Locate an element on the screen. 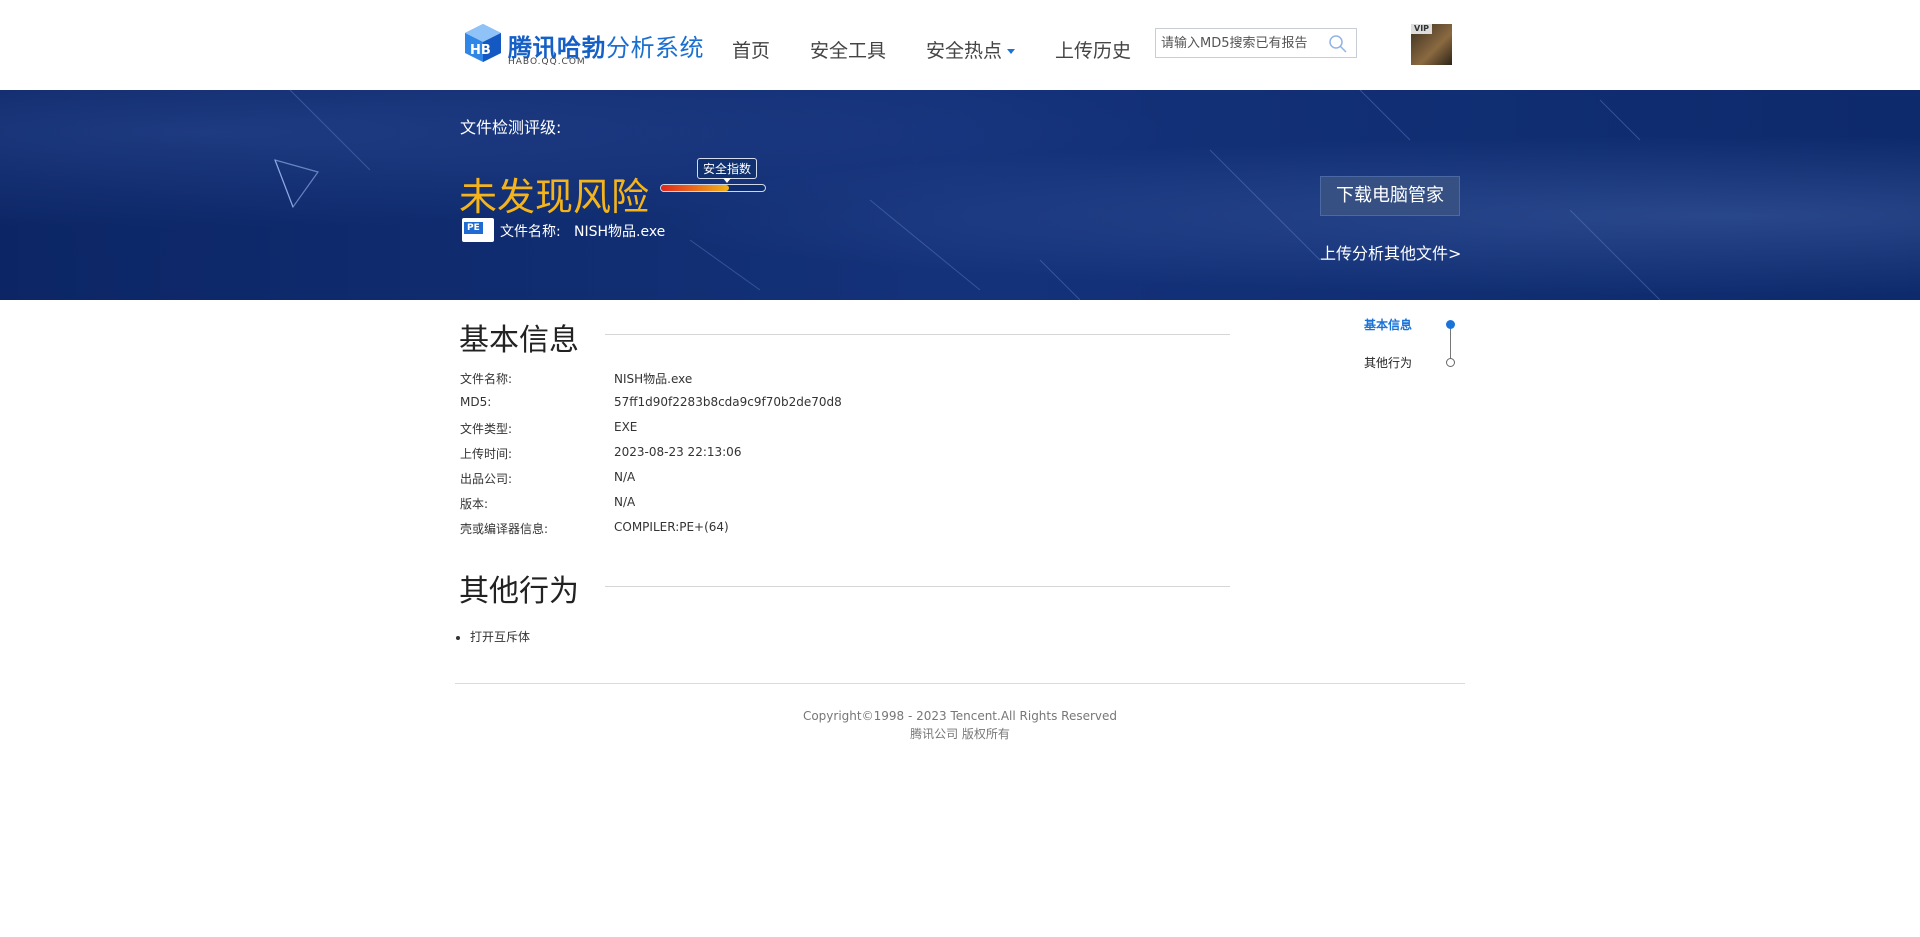 The height and width of the screenshot is (937, 1920). search-box is located at coordinates (1256, 43).